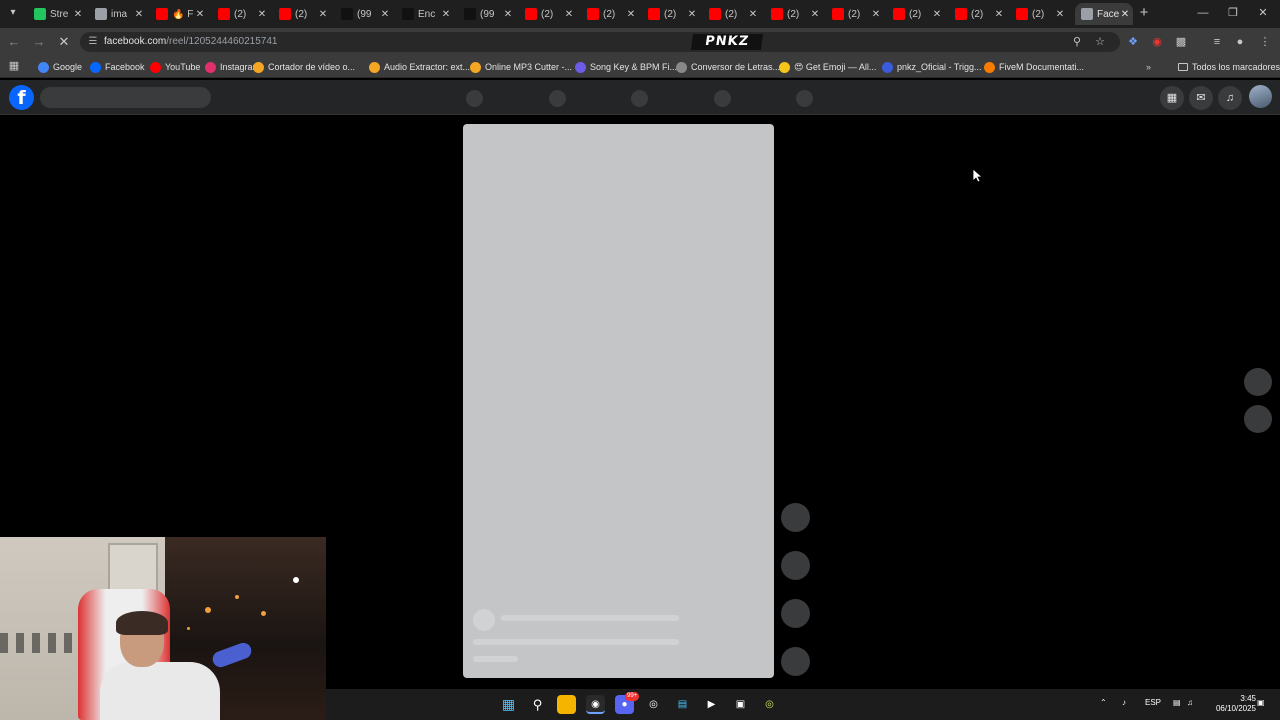 This screenshot has width=1280, height=720. What do you see at coordinates (175, 67) in the screenshot?
I see `bookmark-item: YouTube` at bounding box center [175, 67].